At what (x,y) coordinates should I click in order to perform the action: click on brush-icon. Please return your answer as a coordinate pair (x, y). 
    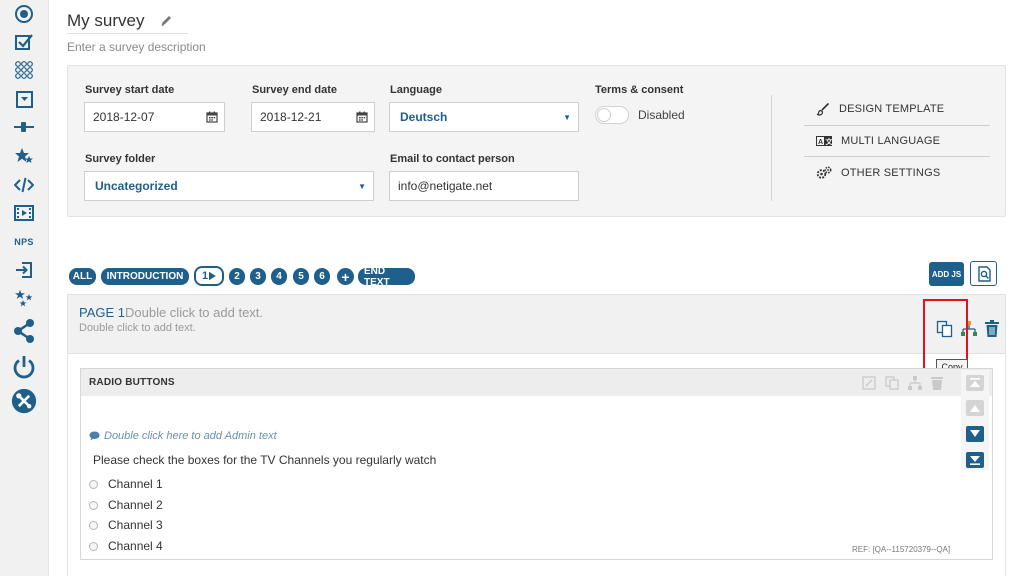
    Looking at the image, I should click on (823, 109).